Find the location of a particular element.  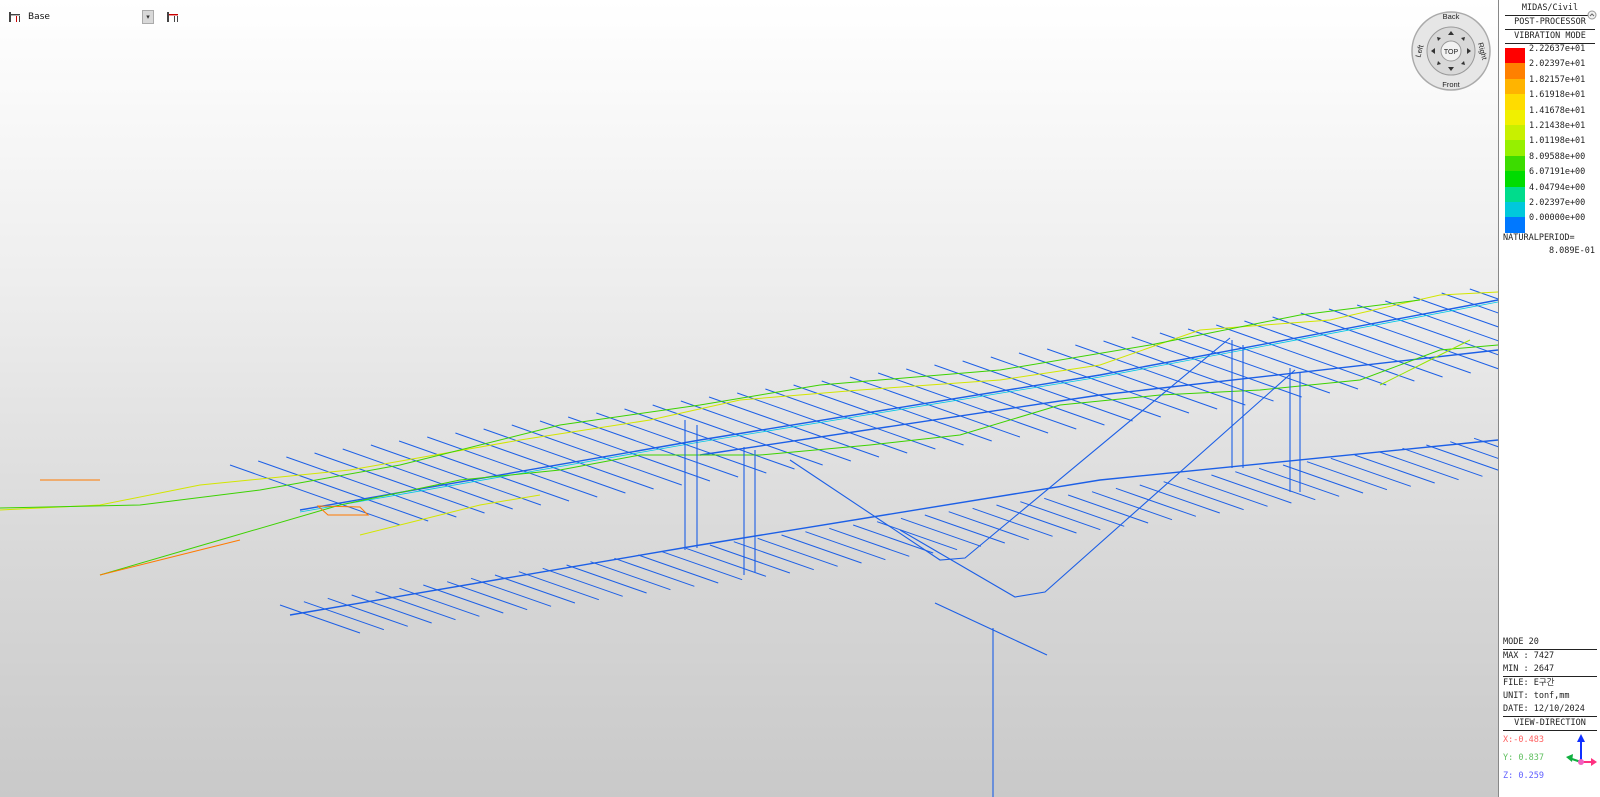

view-navigation-cube: Back Front Left Right TOP is located at coordinates (1451, 51).